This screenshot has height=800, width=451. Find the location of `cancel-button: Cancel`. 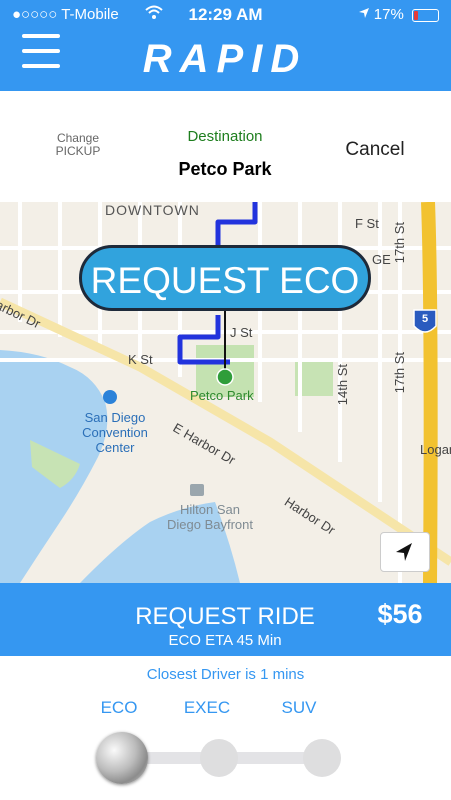

cancel-button: Cancel is located at coordinates (375, 150).